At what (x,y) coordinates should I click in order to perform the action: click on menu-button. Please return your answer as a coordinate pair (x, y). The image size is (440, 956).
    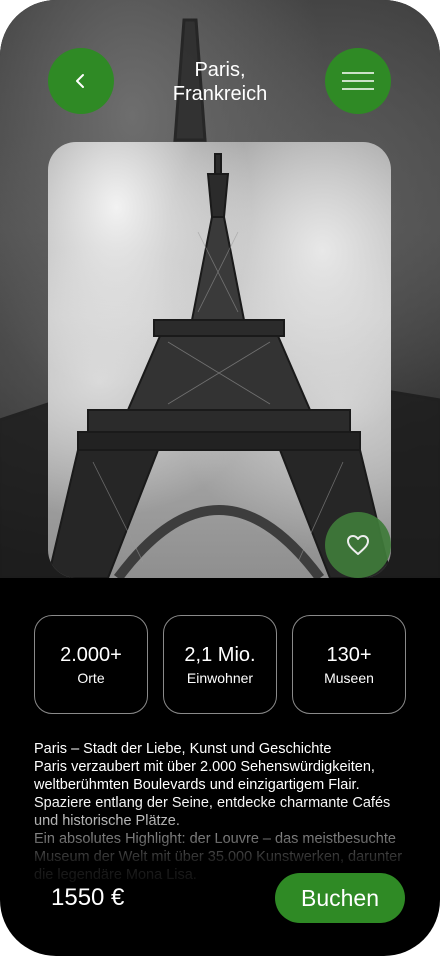
    Looking at the image, I should click on (358, 81).